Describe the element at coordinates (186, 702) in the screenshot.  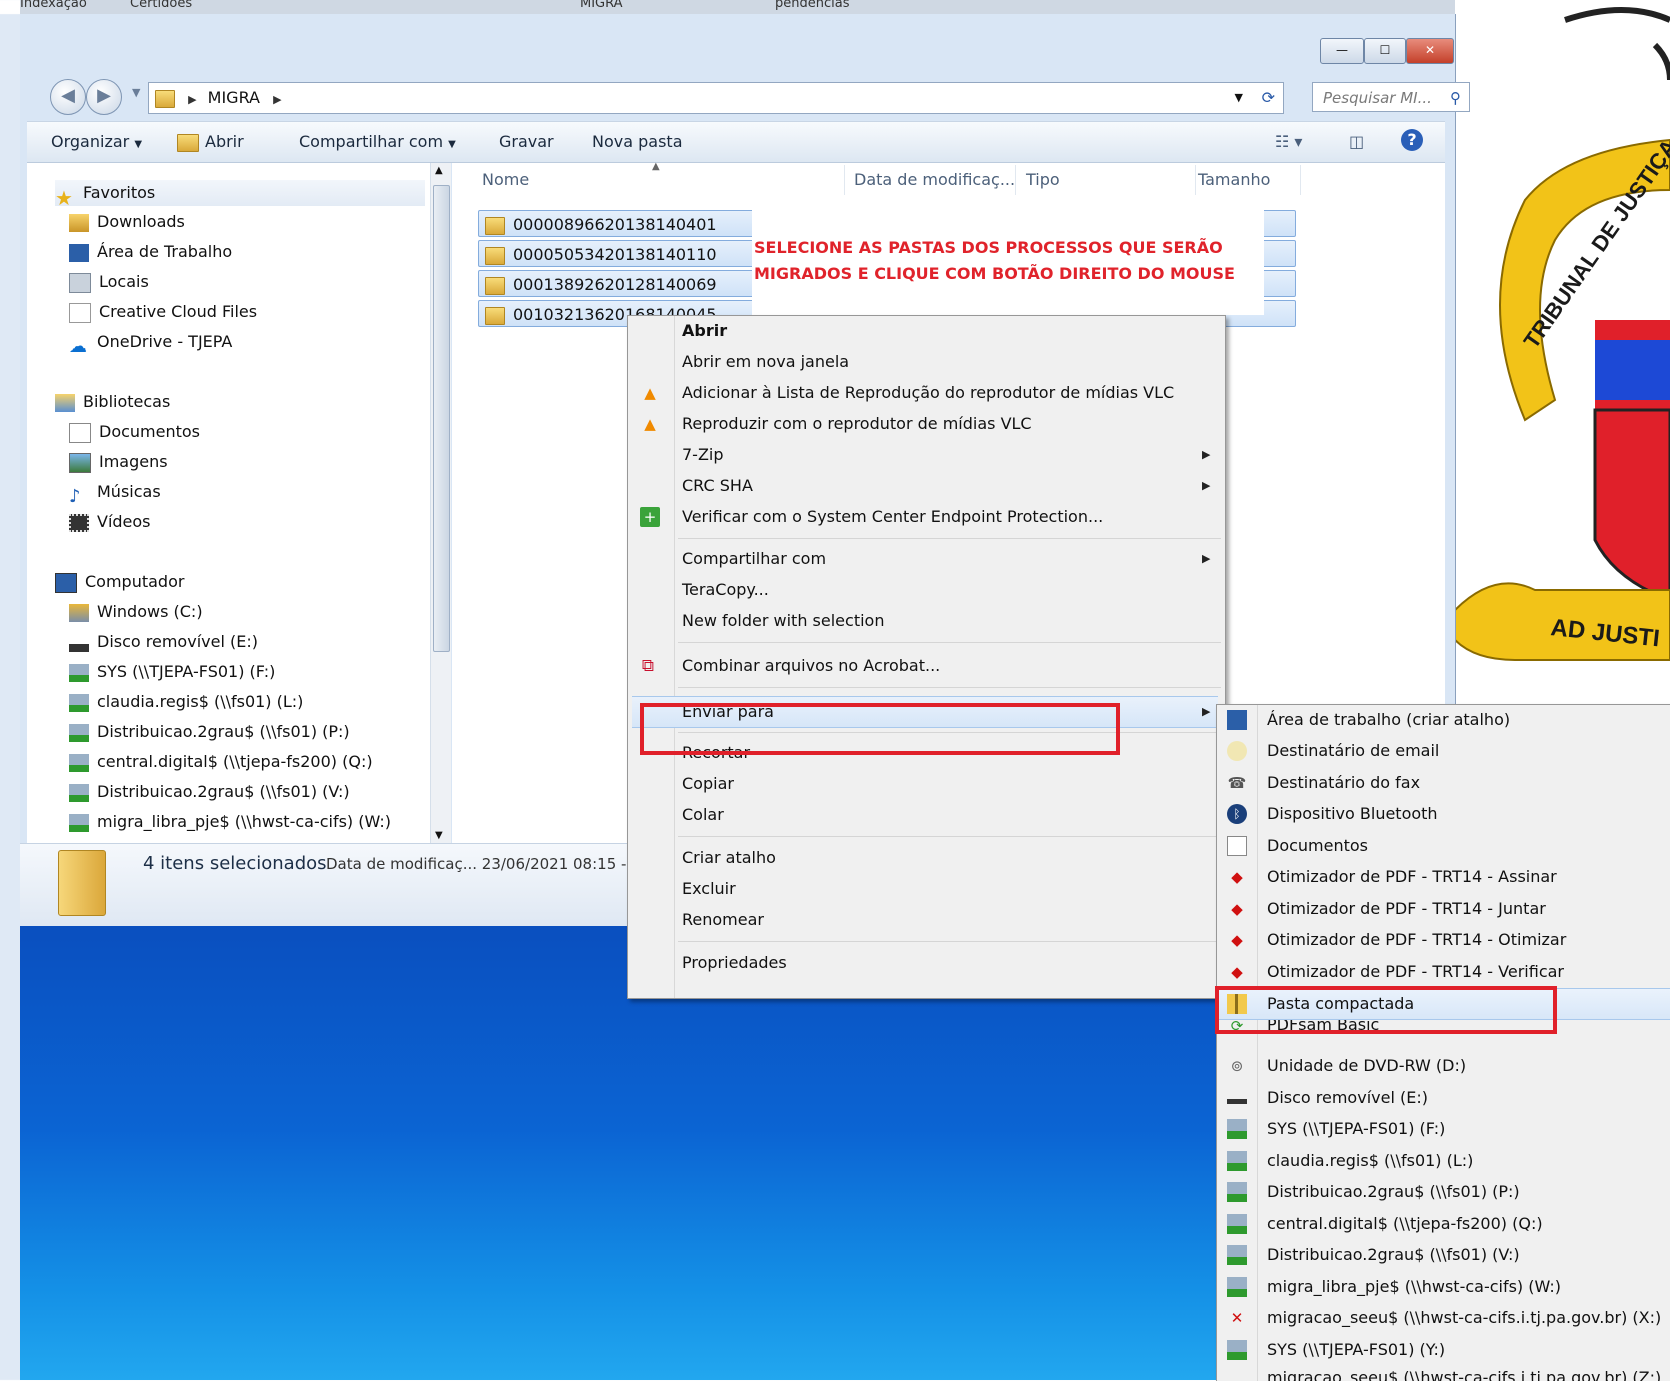
I see `nav-drive-l: claudia.regis$ (\\fs01) (L:)` at that location.